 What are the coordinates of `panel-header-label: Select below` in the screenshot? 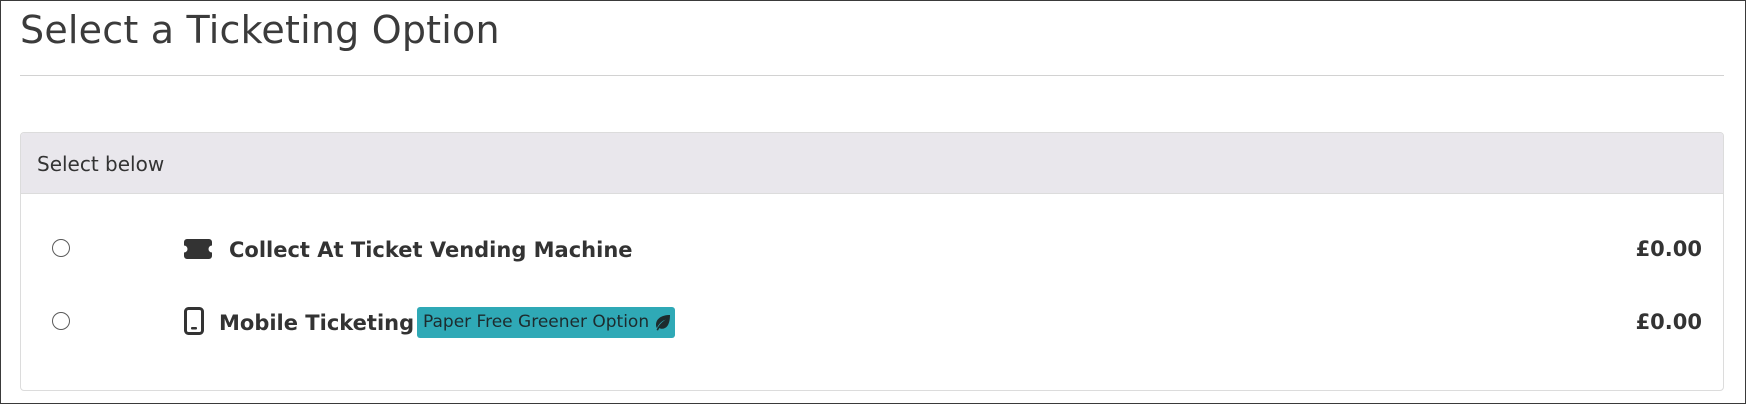 It's located at (101, 164).